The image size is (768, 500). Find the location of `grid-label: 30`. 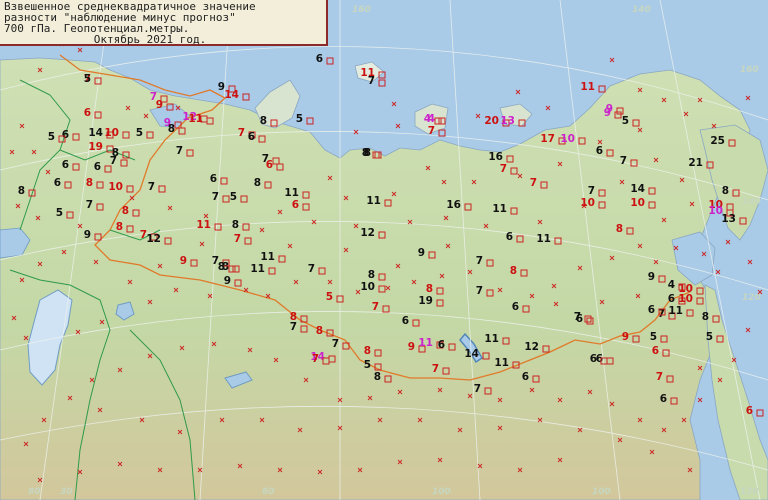

grid-label: 30 is located at coordinates (66, 492).